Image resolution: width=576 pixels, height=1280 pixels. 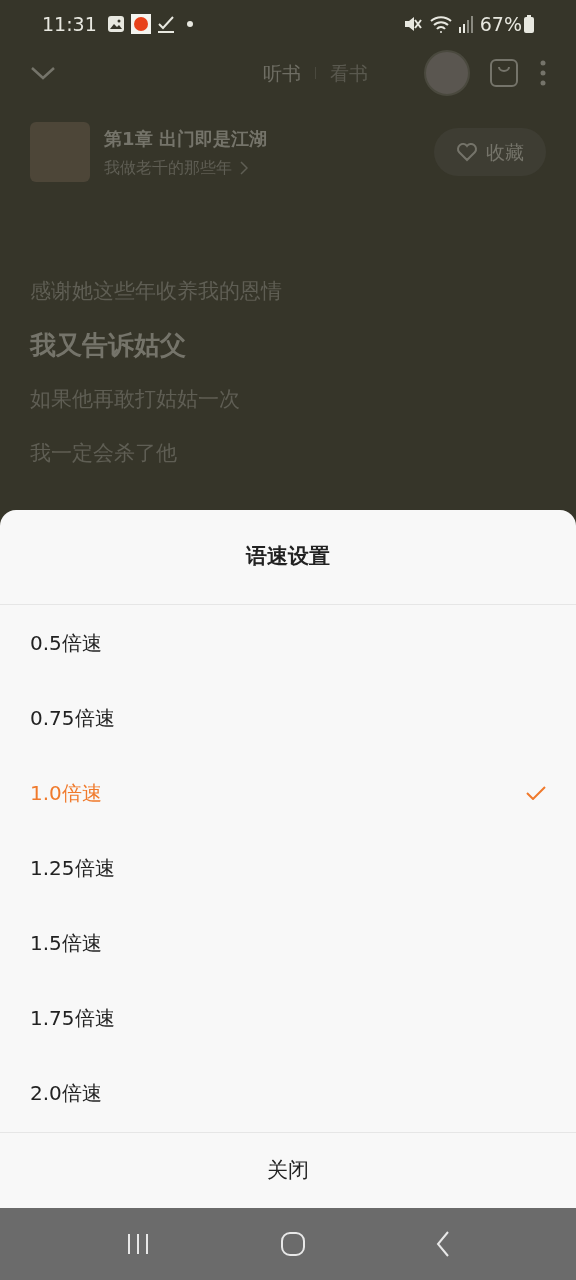 I want to click on speed-option: 1.75倍速, so click(x=288, y=1017).